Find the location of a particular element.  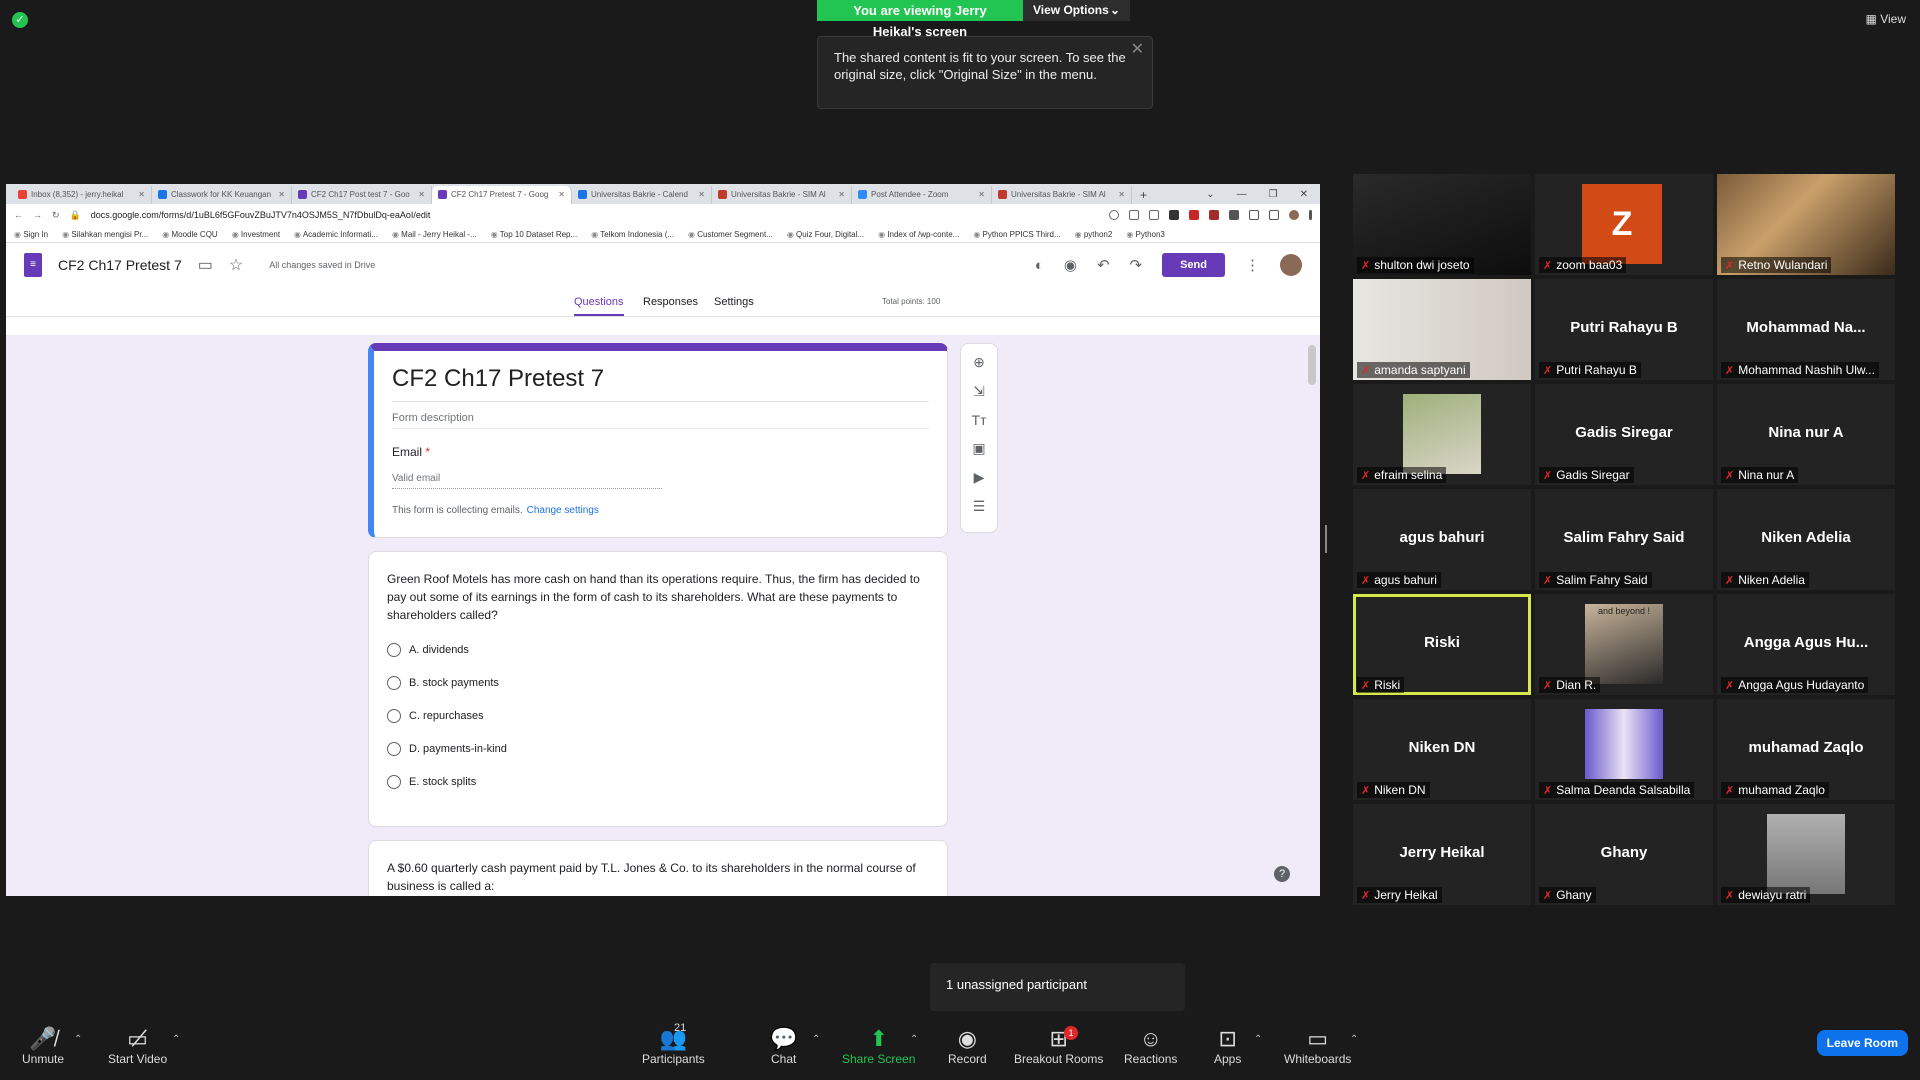

record-button: ◉ Record is located at coordinates (967, 1046).